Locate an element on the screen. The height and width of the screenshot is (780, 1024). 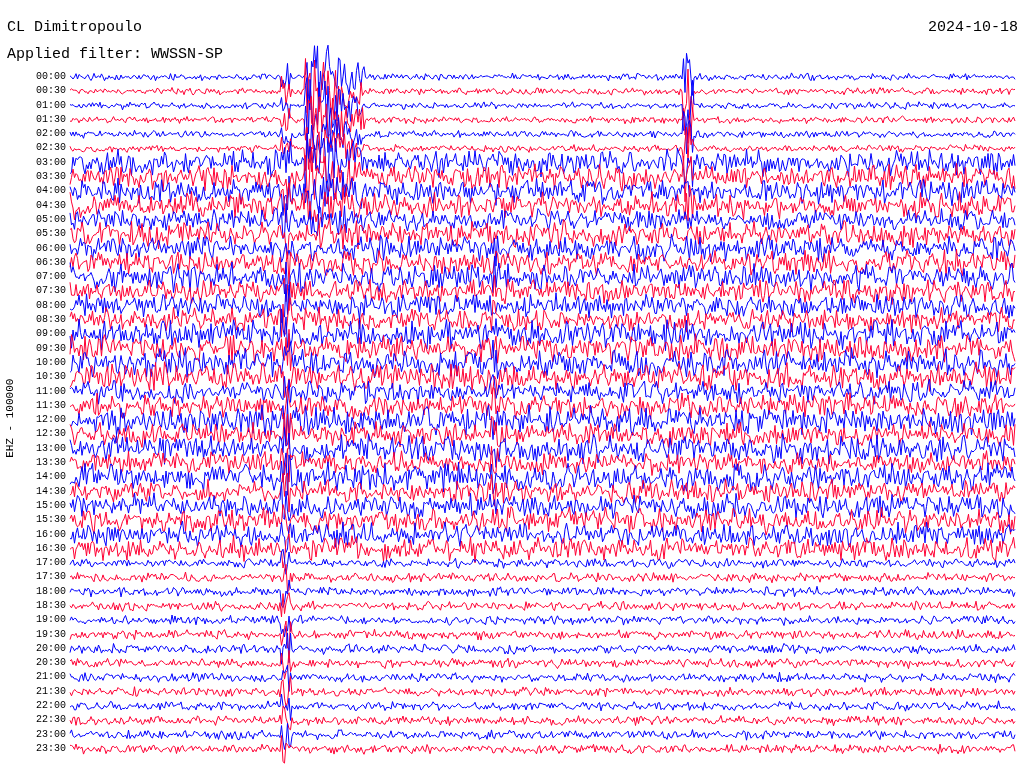
time-label: 06:30 is located at coordinates (51, 262).